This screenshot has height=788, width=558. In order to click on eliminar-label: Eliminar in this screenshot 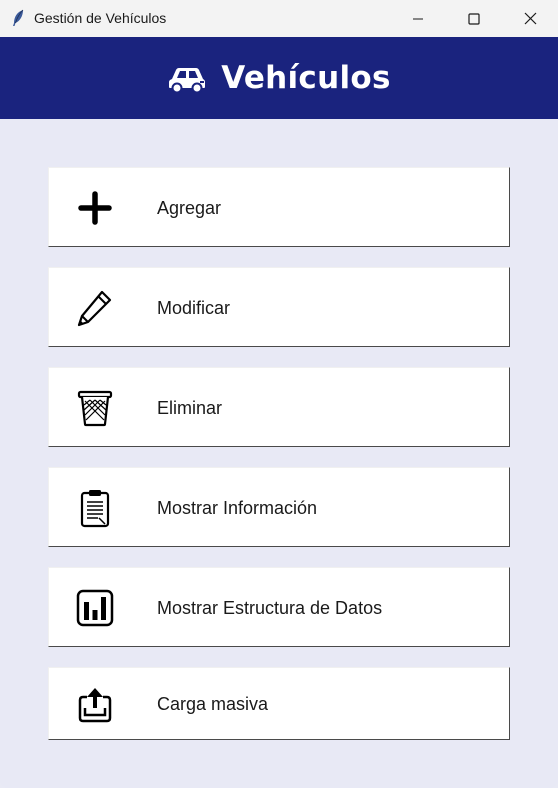, I will do `click(190, 408)`.